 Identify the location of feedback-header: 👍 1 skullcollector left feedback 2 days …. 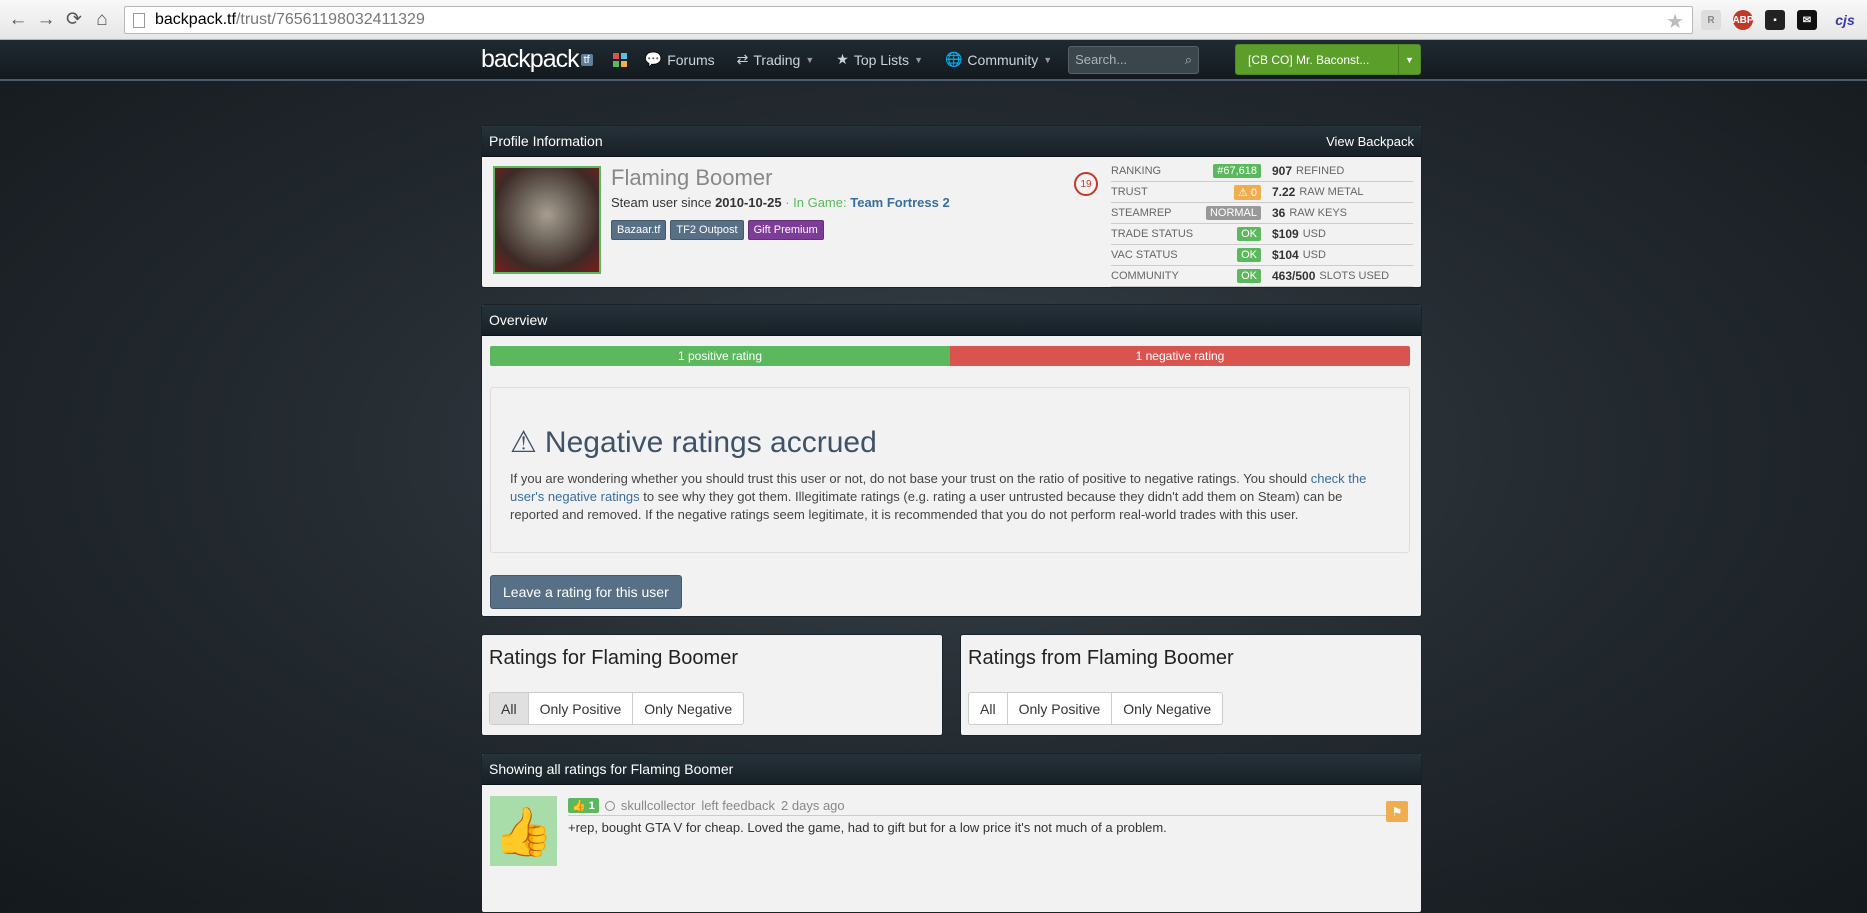
(987, 806).